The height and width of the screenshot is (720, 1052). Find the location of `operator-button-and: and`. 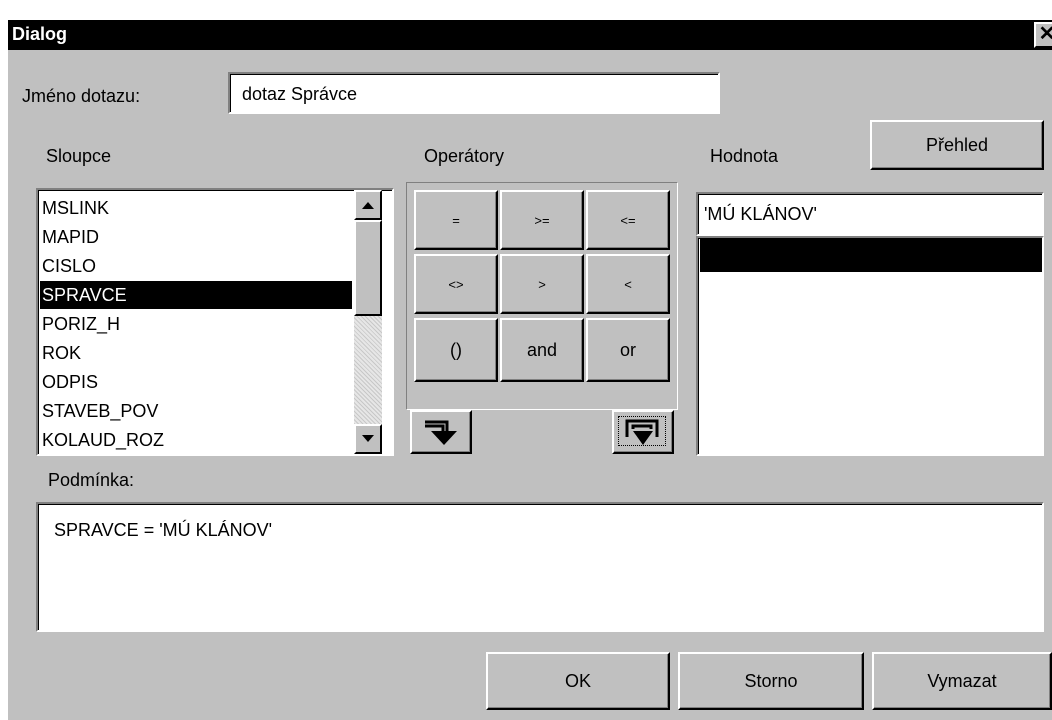

operator-button-and: and is located at coordinates (542, 350).